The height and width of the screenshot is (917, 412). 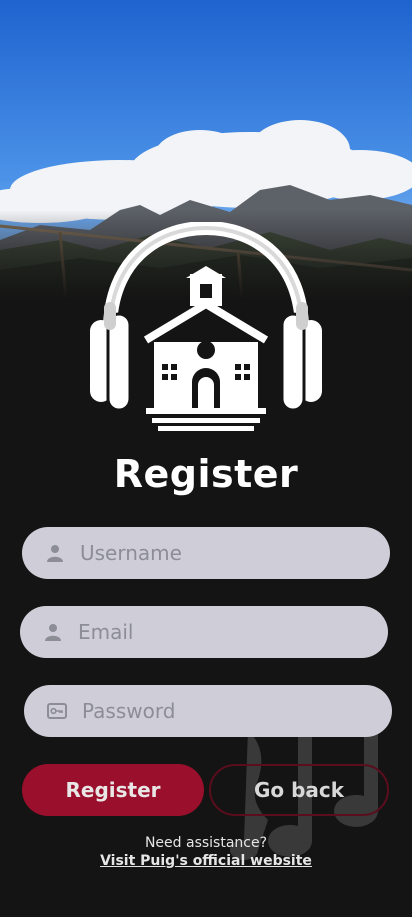 I want to click on go-back-button: Go back, so click(x=299, y=790).